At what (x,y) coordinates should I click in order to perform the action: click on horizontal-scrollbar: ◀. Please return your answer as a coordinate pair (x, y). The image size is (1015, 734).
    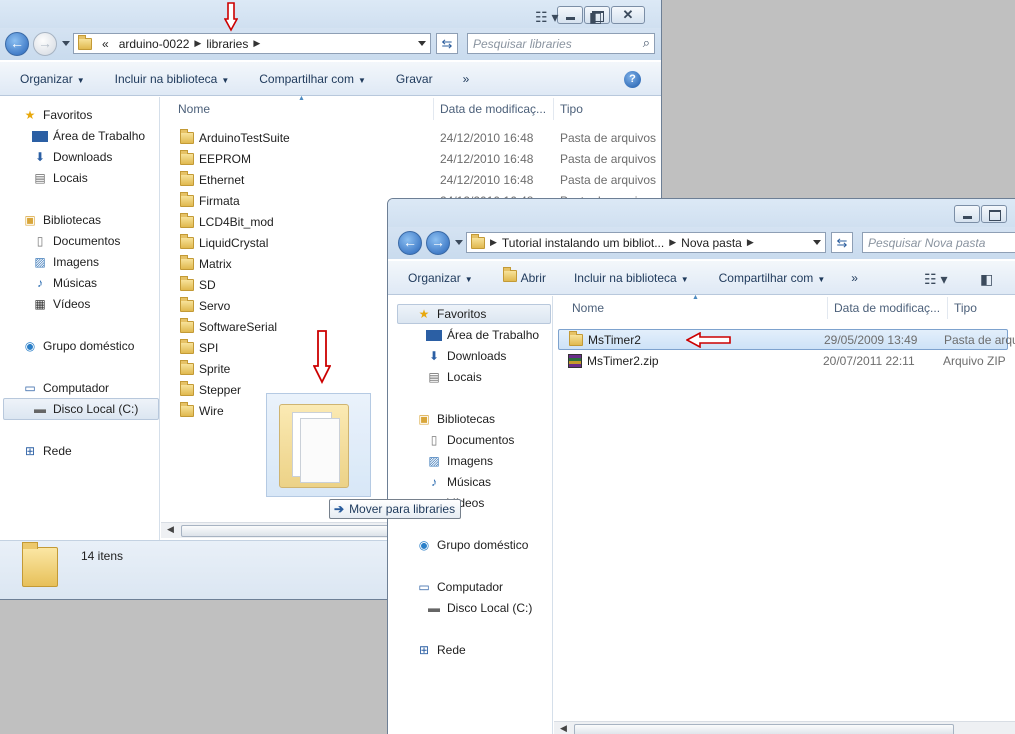
    Looking at the image, I should click on (784, 727).